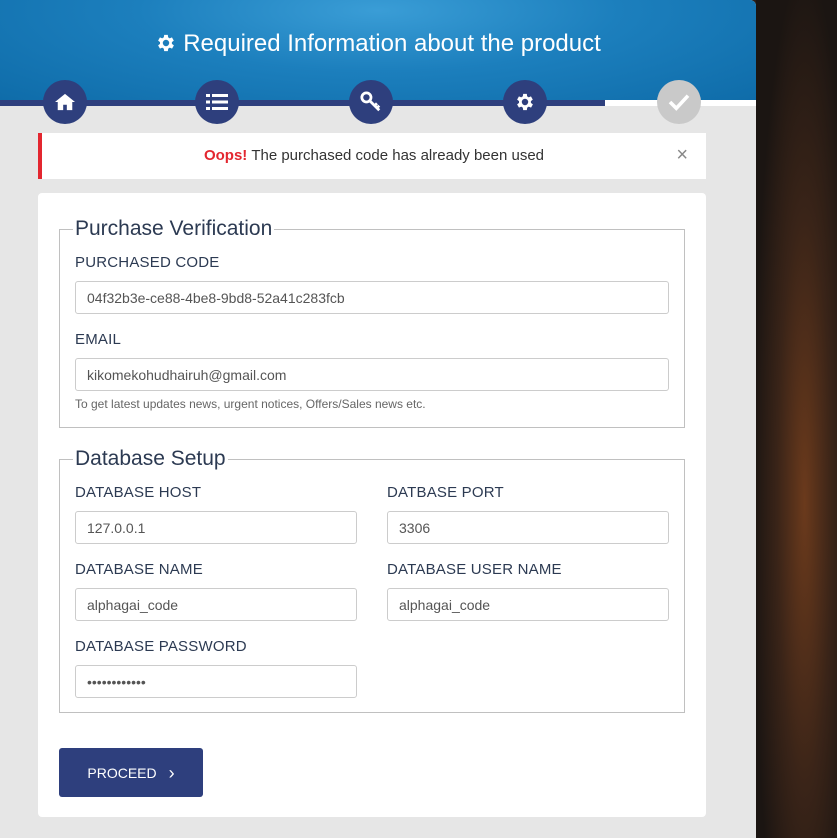 The height and width of the screenshot is (838, 837). I want to click on db-port-label: DATBASE PORT, so click(445, 492).